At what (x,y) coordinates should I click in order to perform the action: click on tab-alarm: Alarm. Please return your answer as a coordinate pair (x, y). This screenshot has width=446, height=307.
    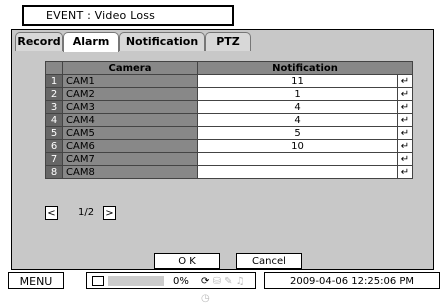
    Looking at the image, I should click on (91, 42).